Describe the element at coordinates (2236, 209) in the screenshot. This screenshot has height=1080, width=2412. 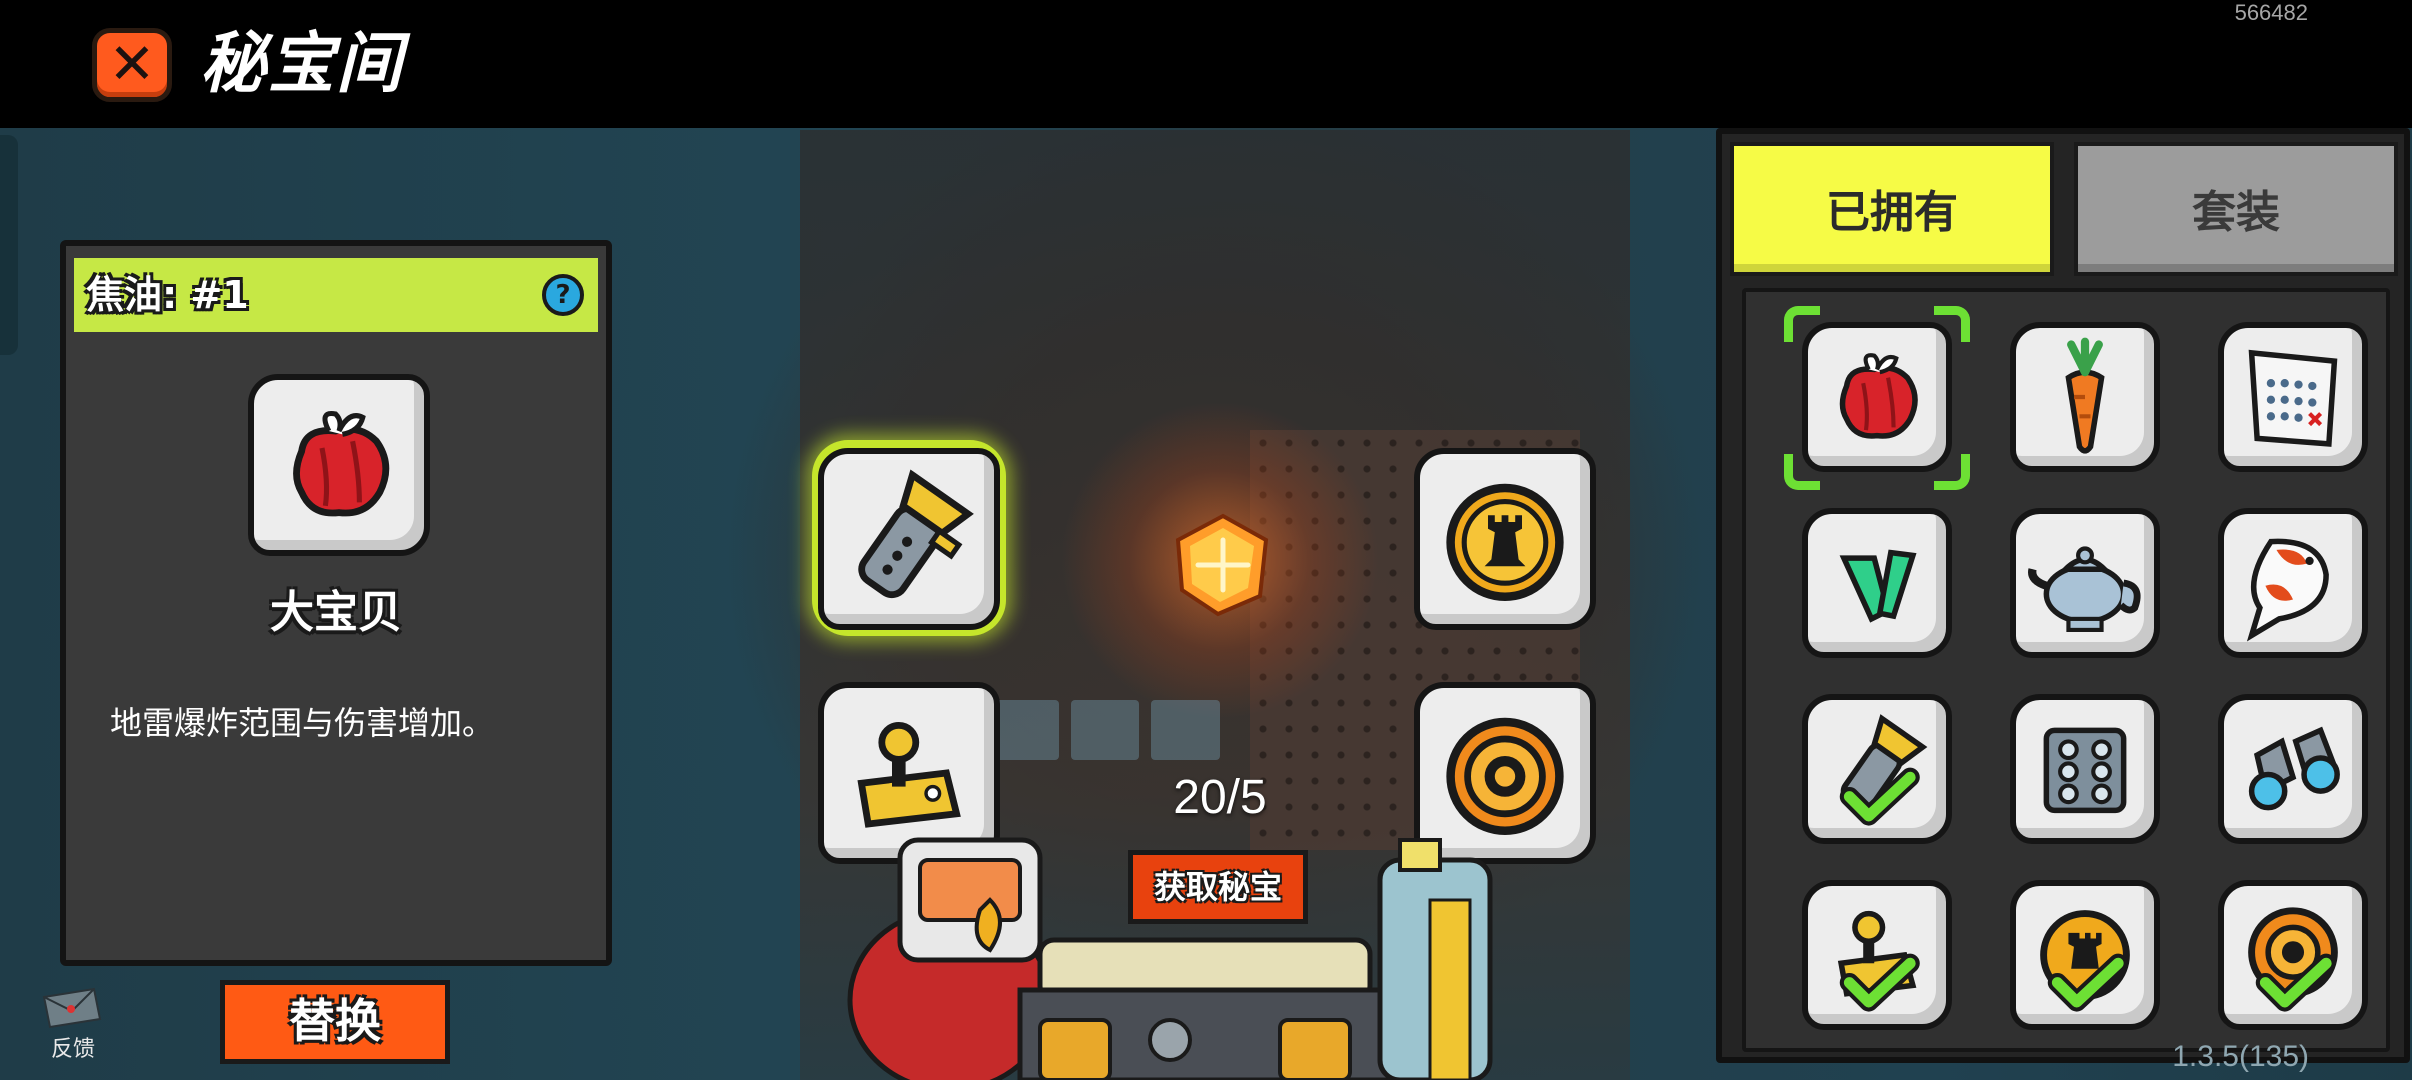
I see `tab-set: 套装` at that location.